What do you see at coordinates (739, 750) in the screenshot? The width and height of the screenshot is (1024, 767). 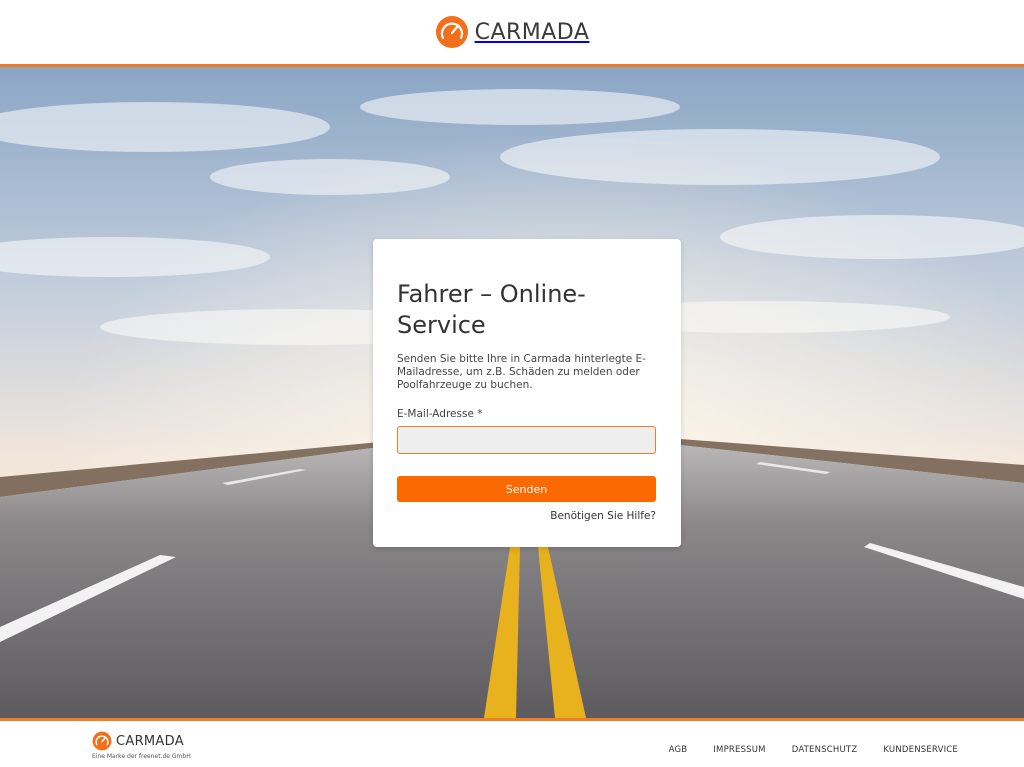 I see `footer-link-impressum: IMPRESSUM` at bounding box center [739, 750].